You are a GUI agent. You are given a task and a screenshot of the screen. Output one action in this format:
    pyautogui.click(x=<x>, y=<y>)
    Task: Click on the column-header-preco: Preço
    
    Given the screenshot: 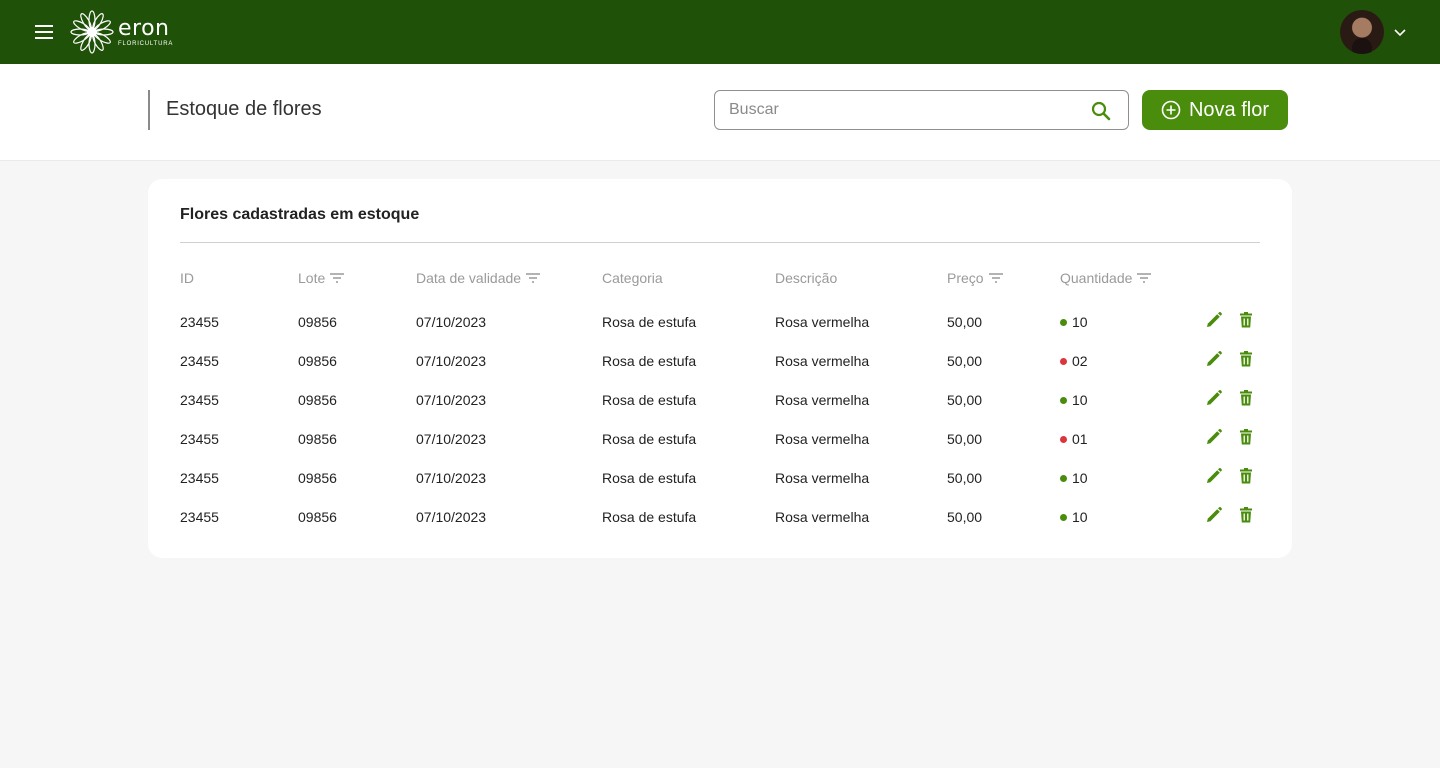 What is the action you would take?
    pyautogui.click(x=975, y=278)
    